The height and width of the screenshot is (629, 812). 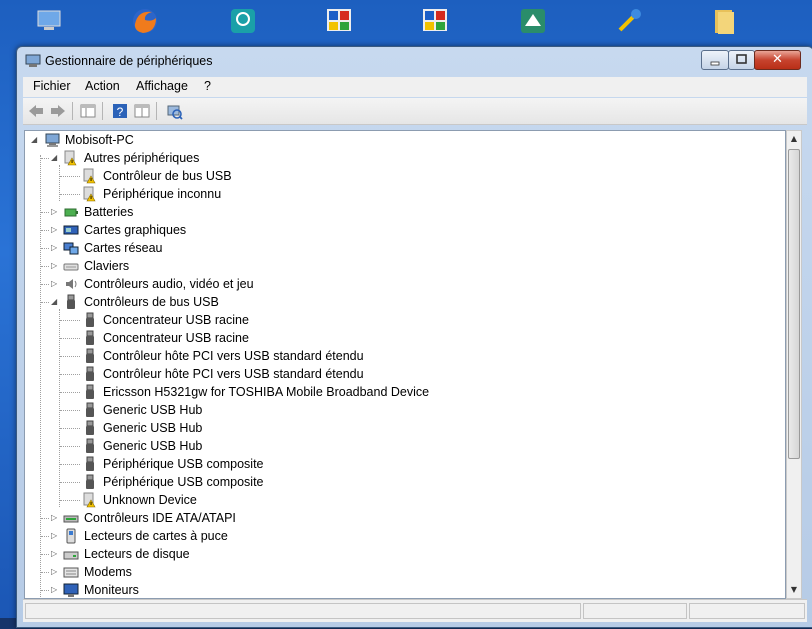 I want to click on firefox-desktop-icon, so click(x=144, y=24).